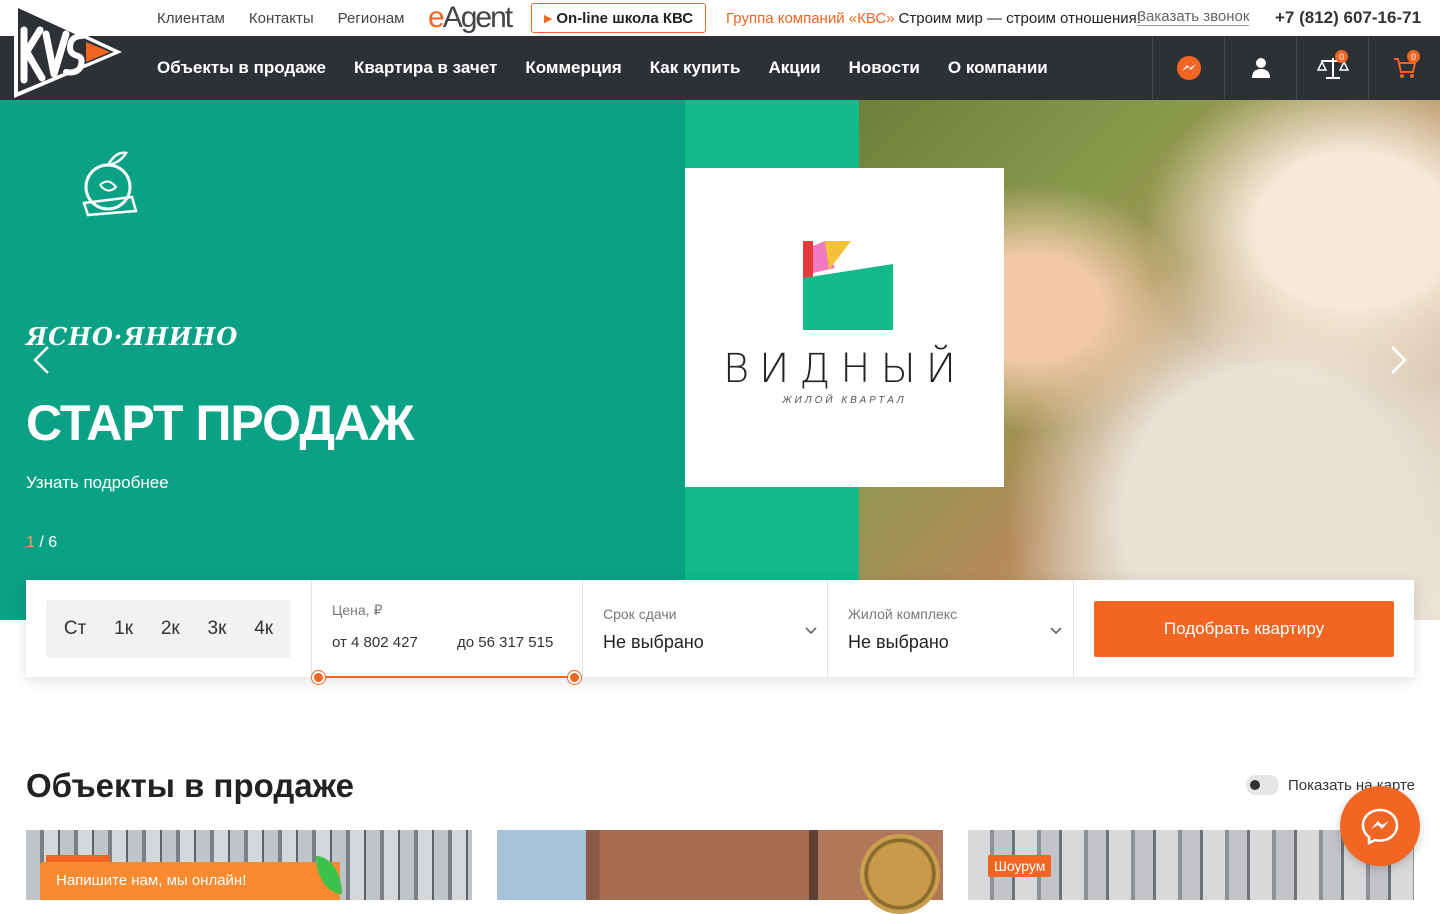 The width and height of the screenshot is (1440, 914). What do you see at coordinates (653, 642) in the screenshot?
I see `deadline-select: Не выбрано` at bounding box center [653, 642].